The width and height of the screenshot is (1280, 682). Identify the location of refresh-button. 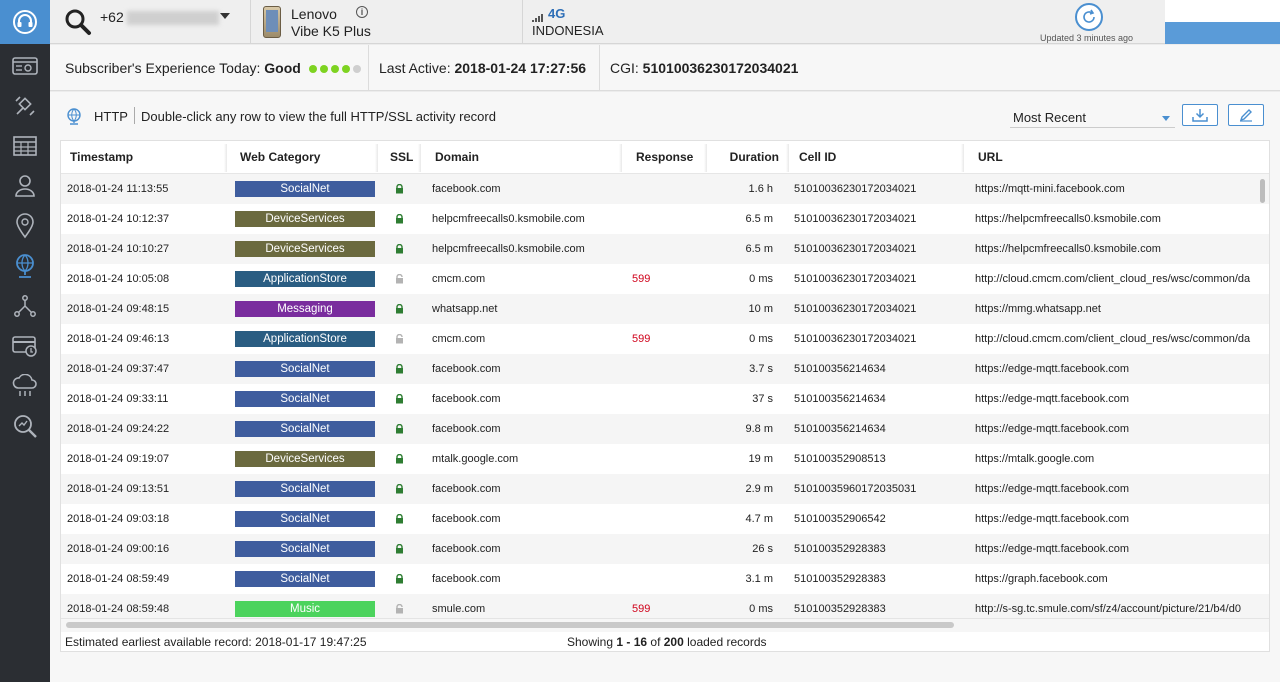
(1089, 17).